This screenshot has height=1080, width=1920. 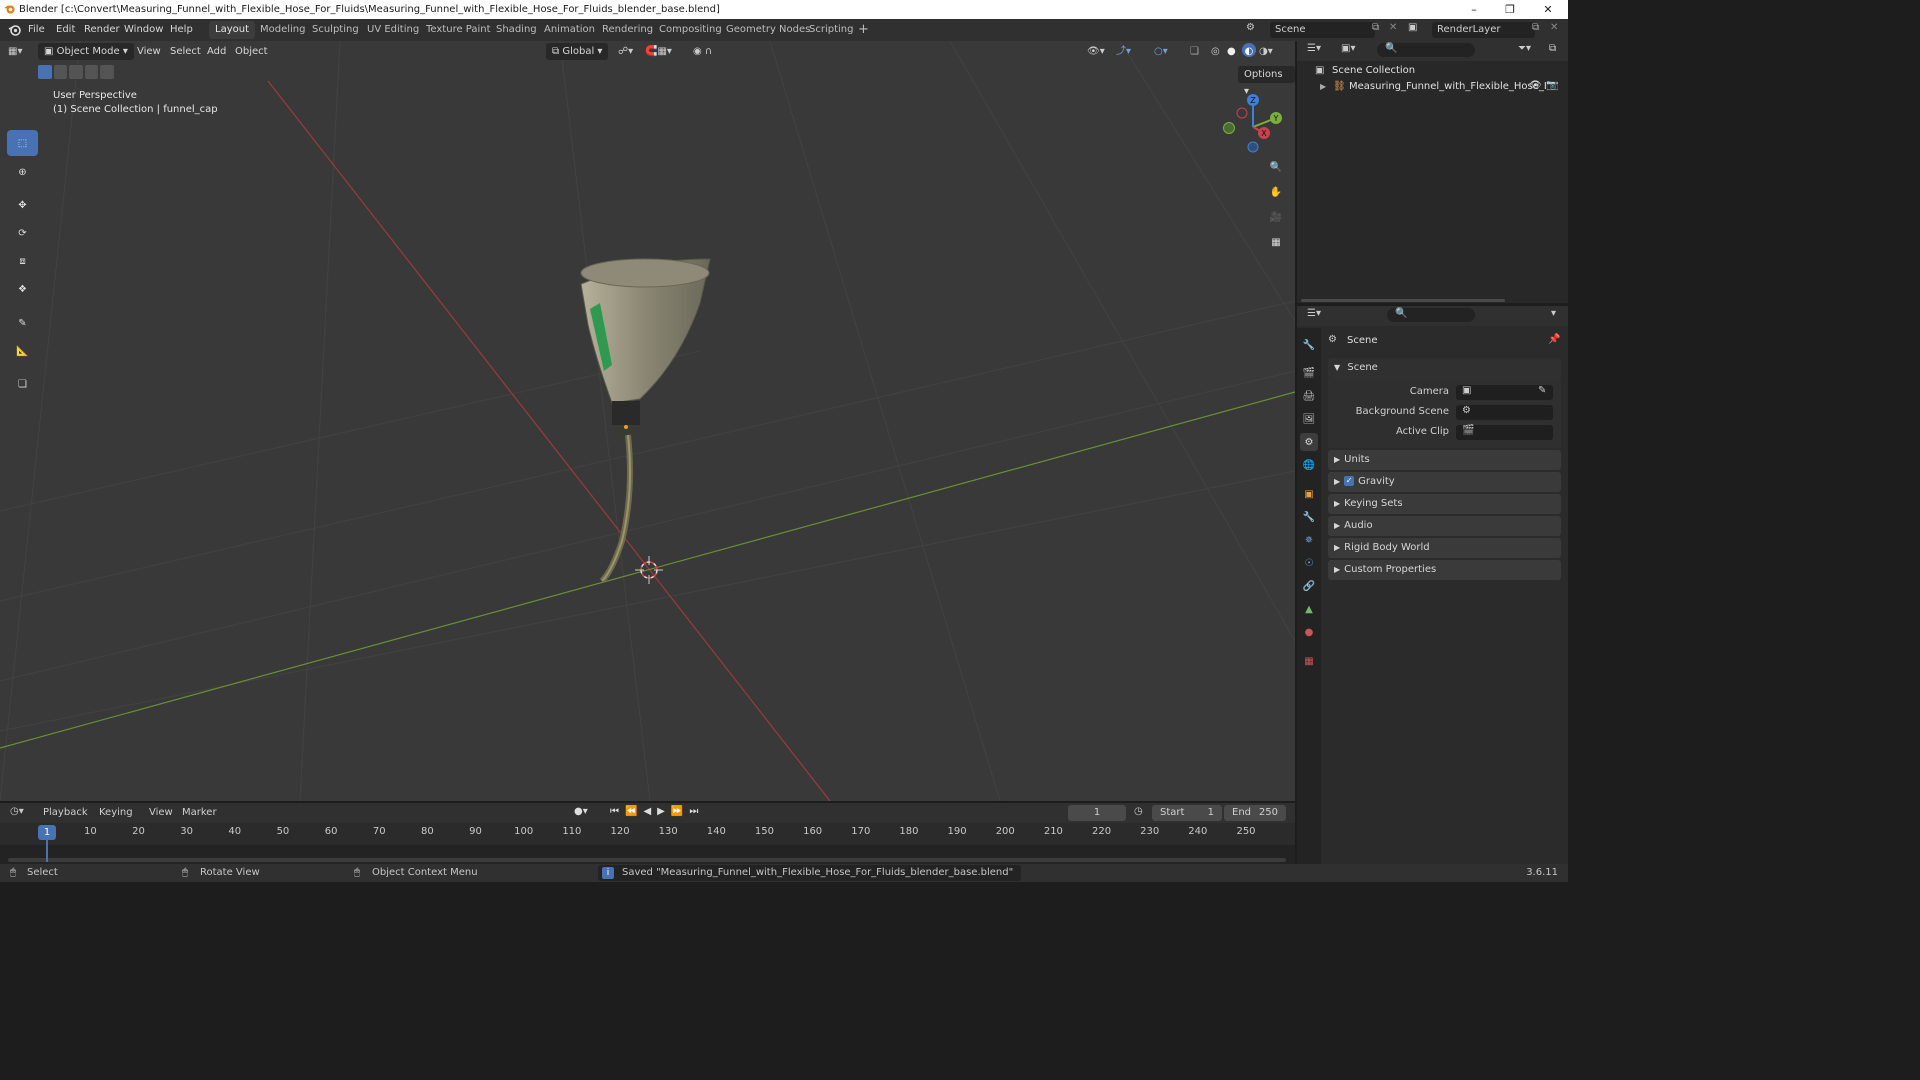 I want to click on playhead-frame: 1, so click(x=47, y=832).